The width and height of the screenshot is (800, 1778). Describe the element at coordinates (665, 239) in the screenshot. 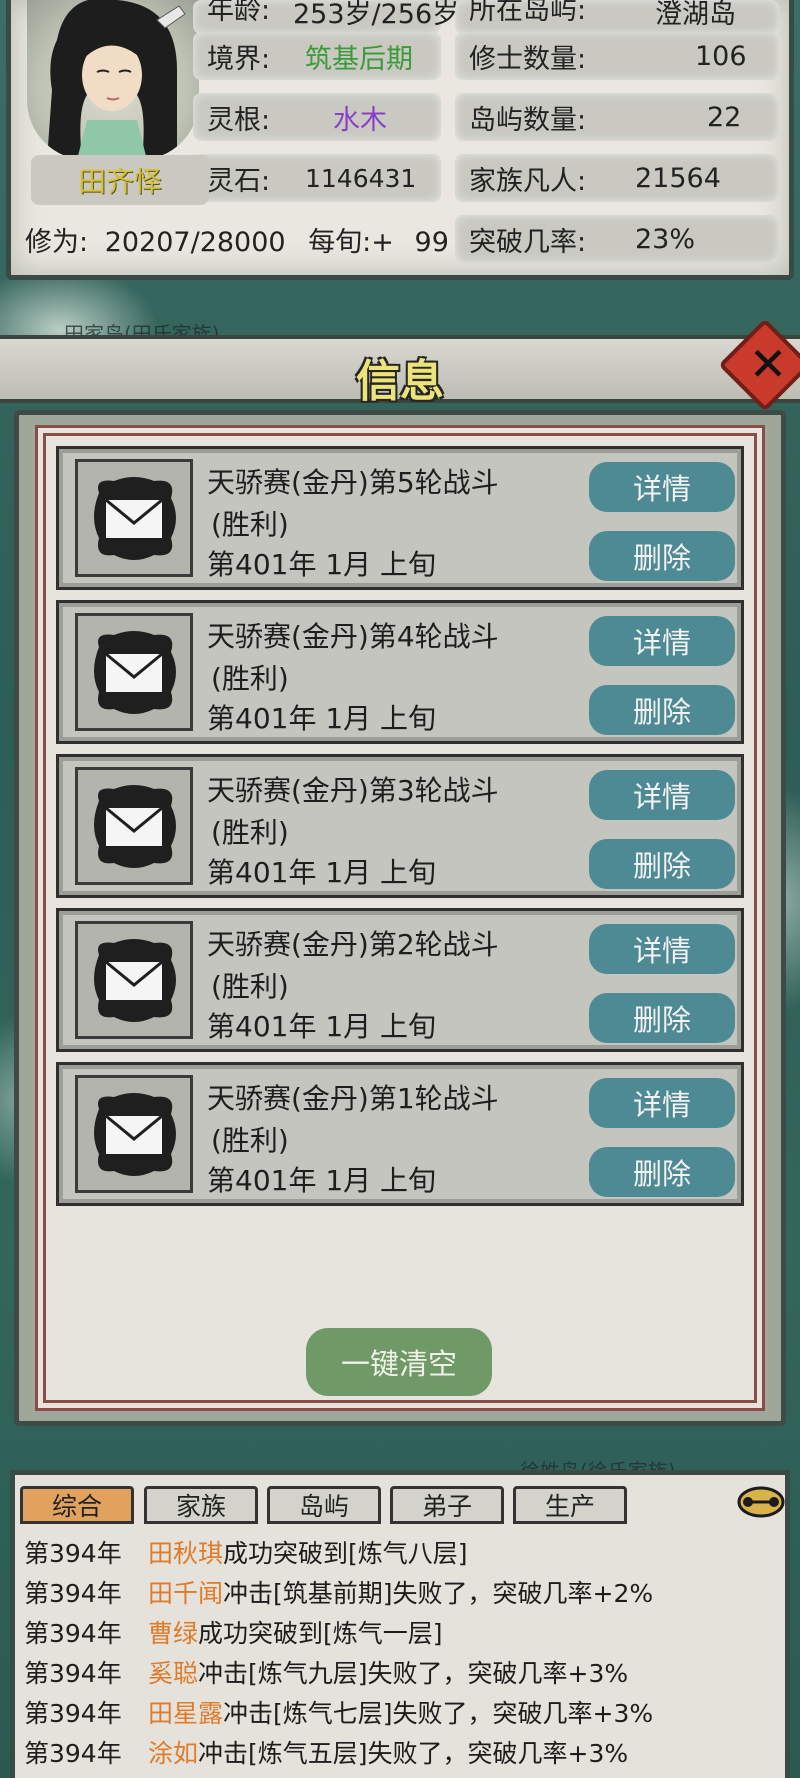

I see `breakthrough-value: 23%` at that location.